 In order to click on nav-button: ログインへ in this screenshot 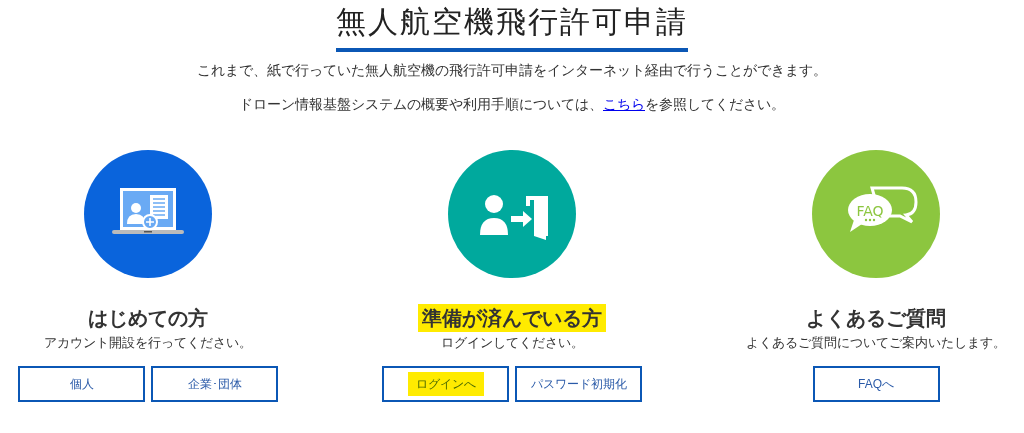, I will do `click(445, 384)`.